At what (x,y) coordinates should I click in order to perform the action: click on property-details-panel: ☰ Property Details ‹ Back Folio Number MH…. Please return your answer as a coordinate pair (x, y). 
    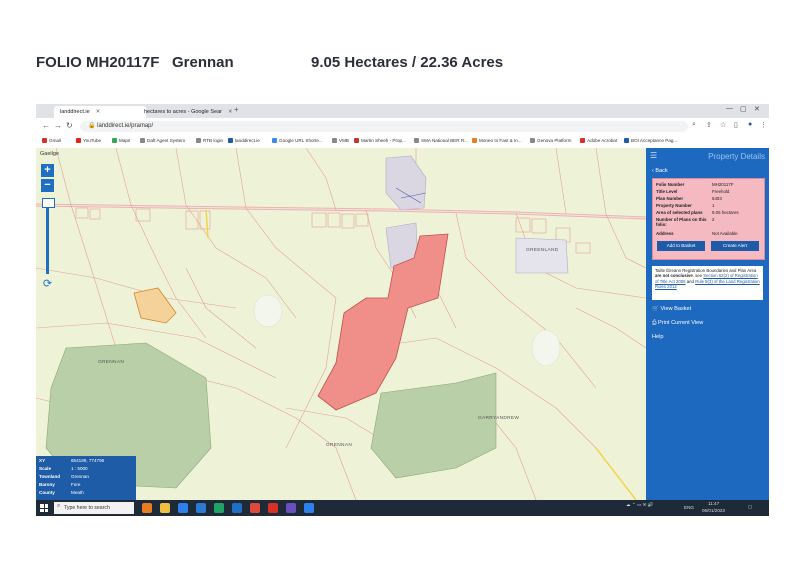
    Looking at the image, I should click on (707, 324).